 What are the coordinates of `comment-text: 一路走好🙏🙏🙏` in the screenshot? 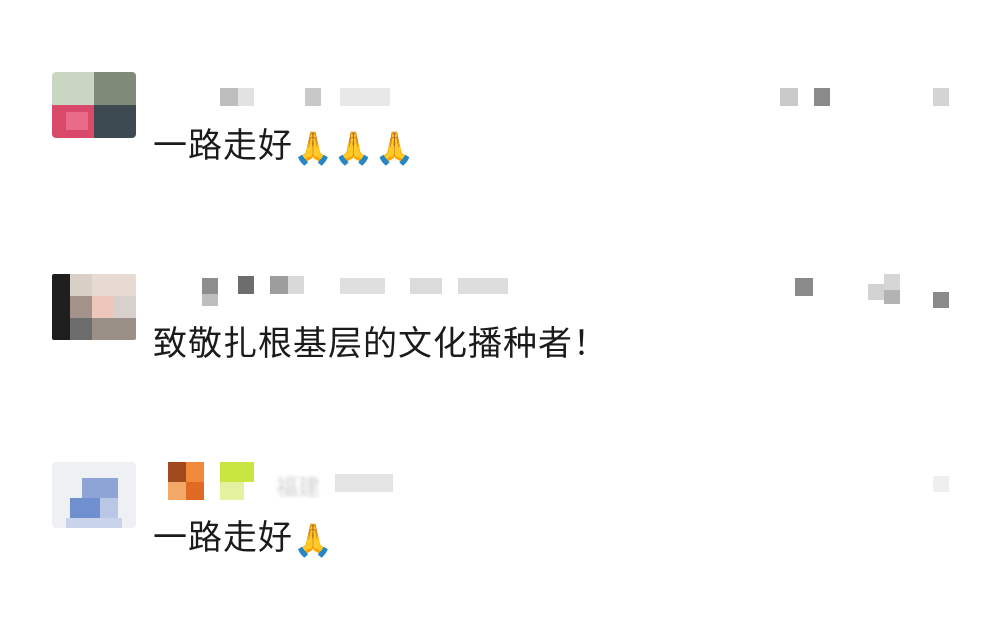 It's located at (284, 147).